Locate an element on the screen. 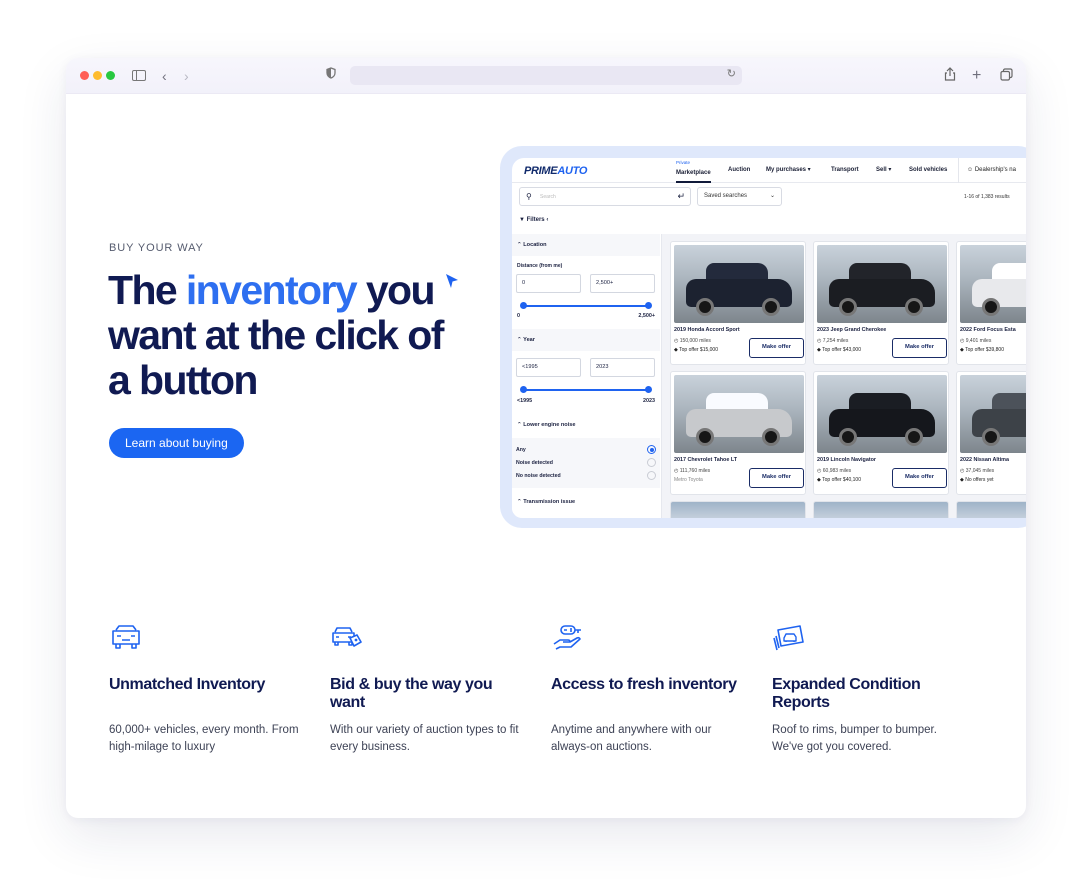  saved-searches-dropdown: Saved searches ⌄ is located at coordinates (739, 196).